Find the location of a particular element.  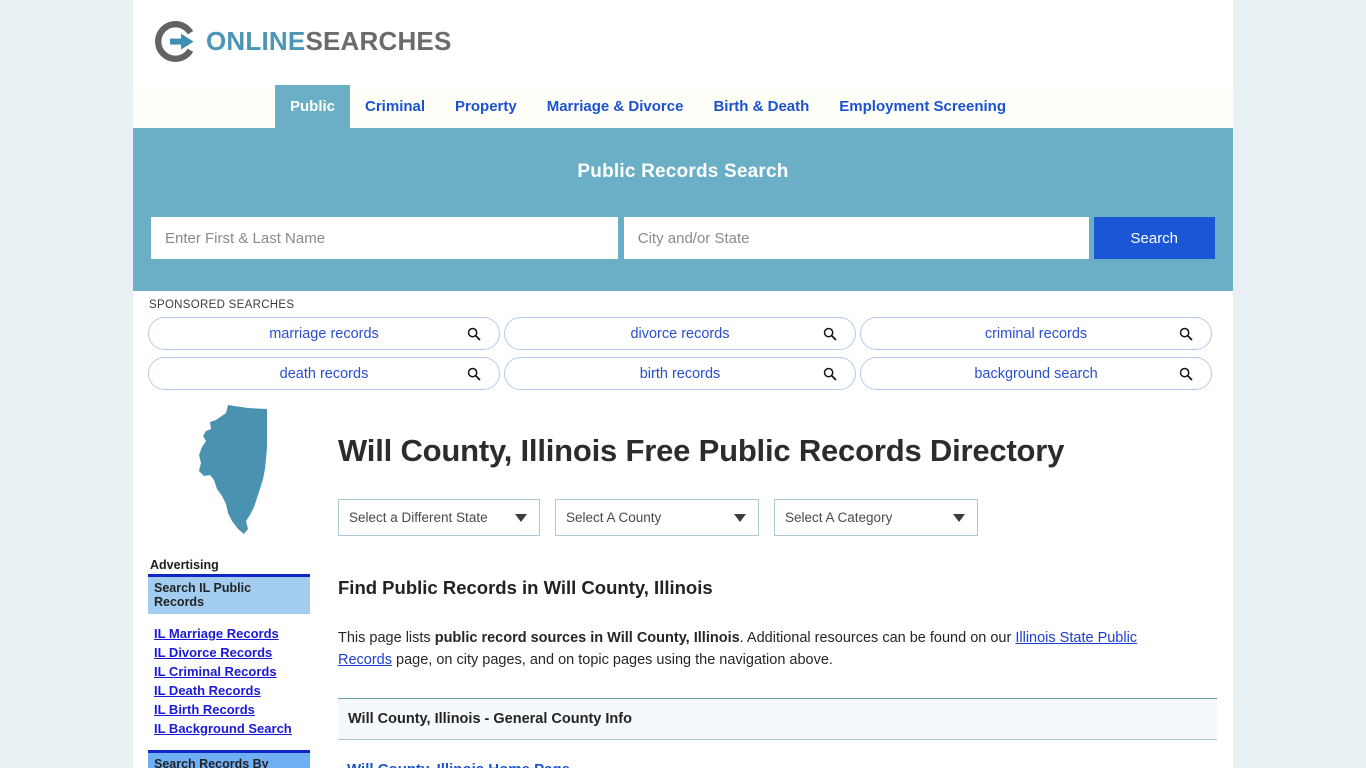

sidebar-link-il-criminal-records: IL Criminal Records is located at coordinates (238, 671).